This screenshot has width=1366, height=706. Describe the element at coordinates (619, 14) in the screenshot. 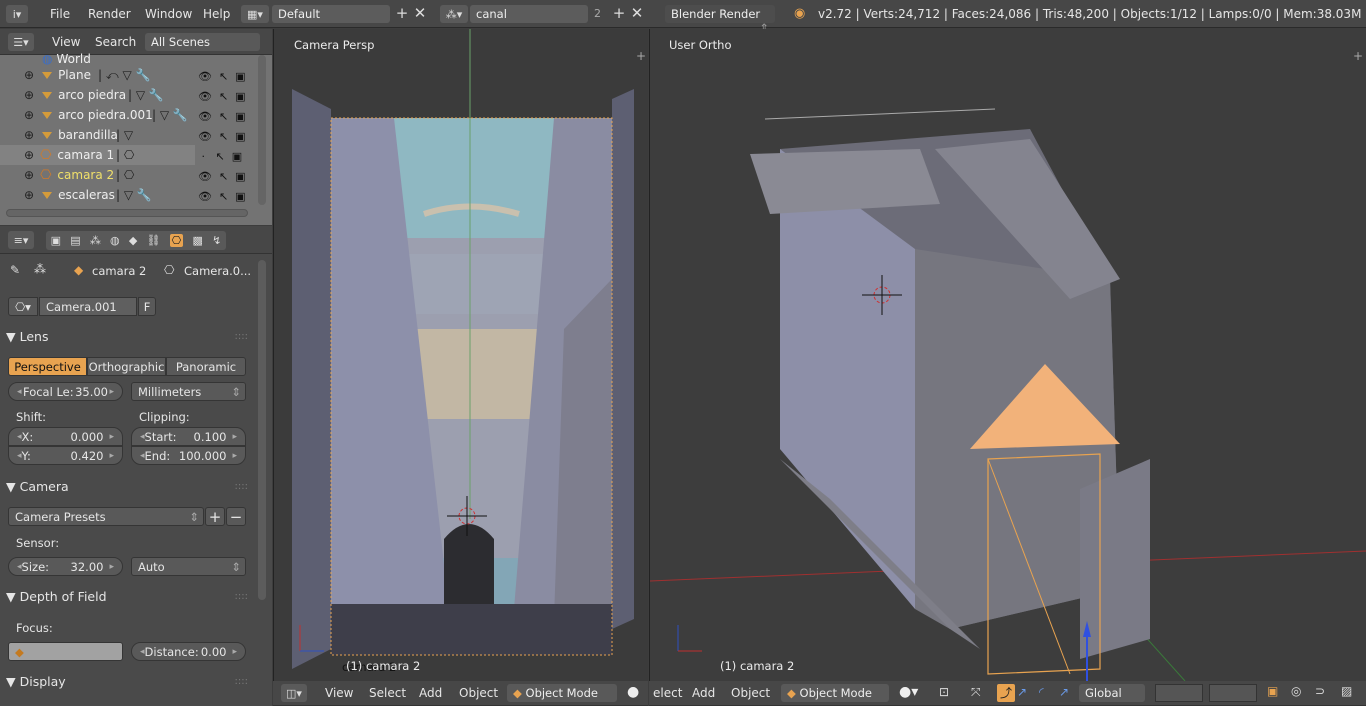

I see `add-scene-button: +` at that location.